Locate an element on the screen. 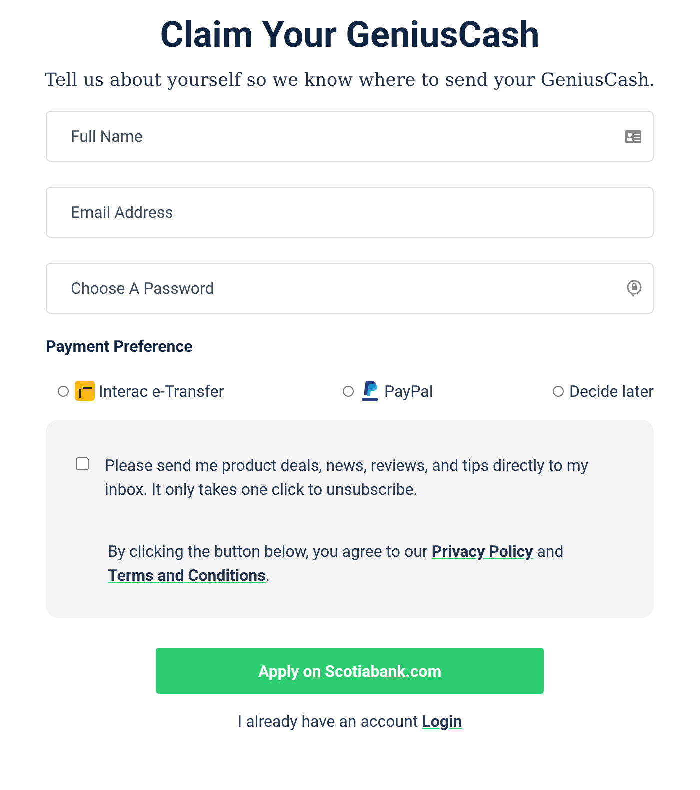 This screenshot has height=790, width=700. subtitle: Tell us about yourself so we know where to send your GeniusCash. is located at coordinates (350, 80).